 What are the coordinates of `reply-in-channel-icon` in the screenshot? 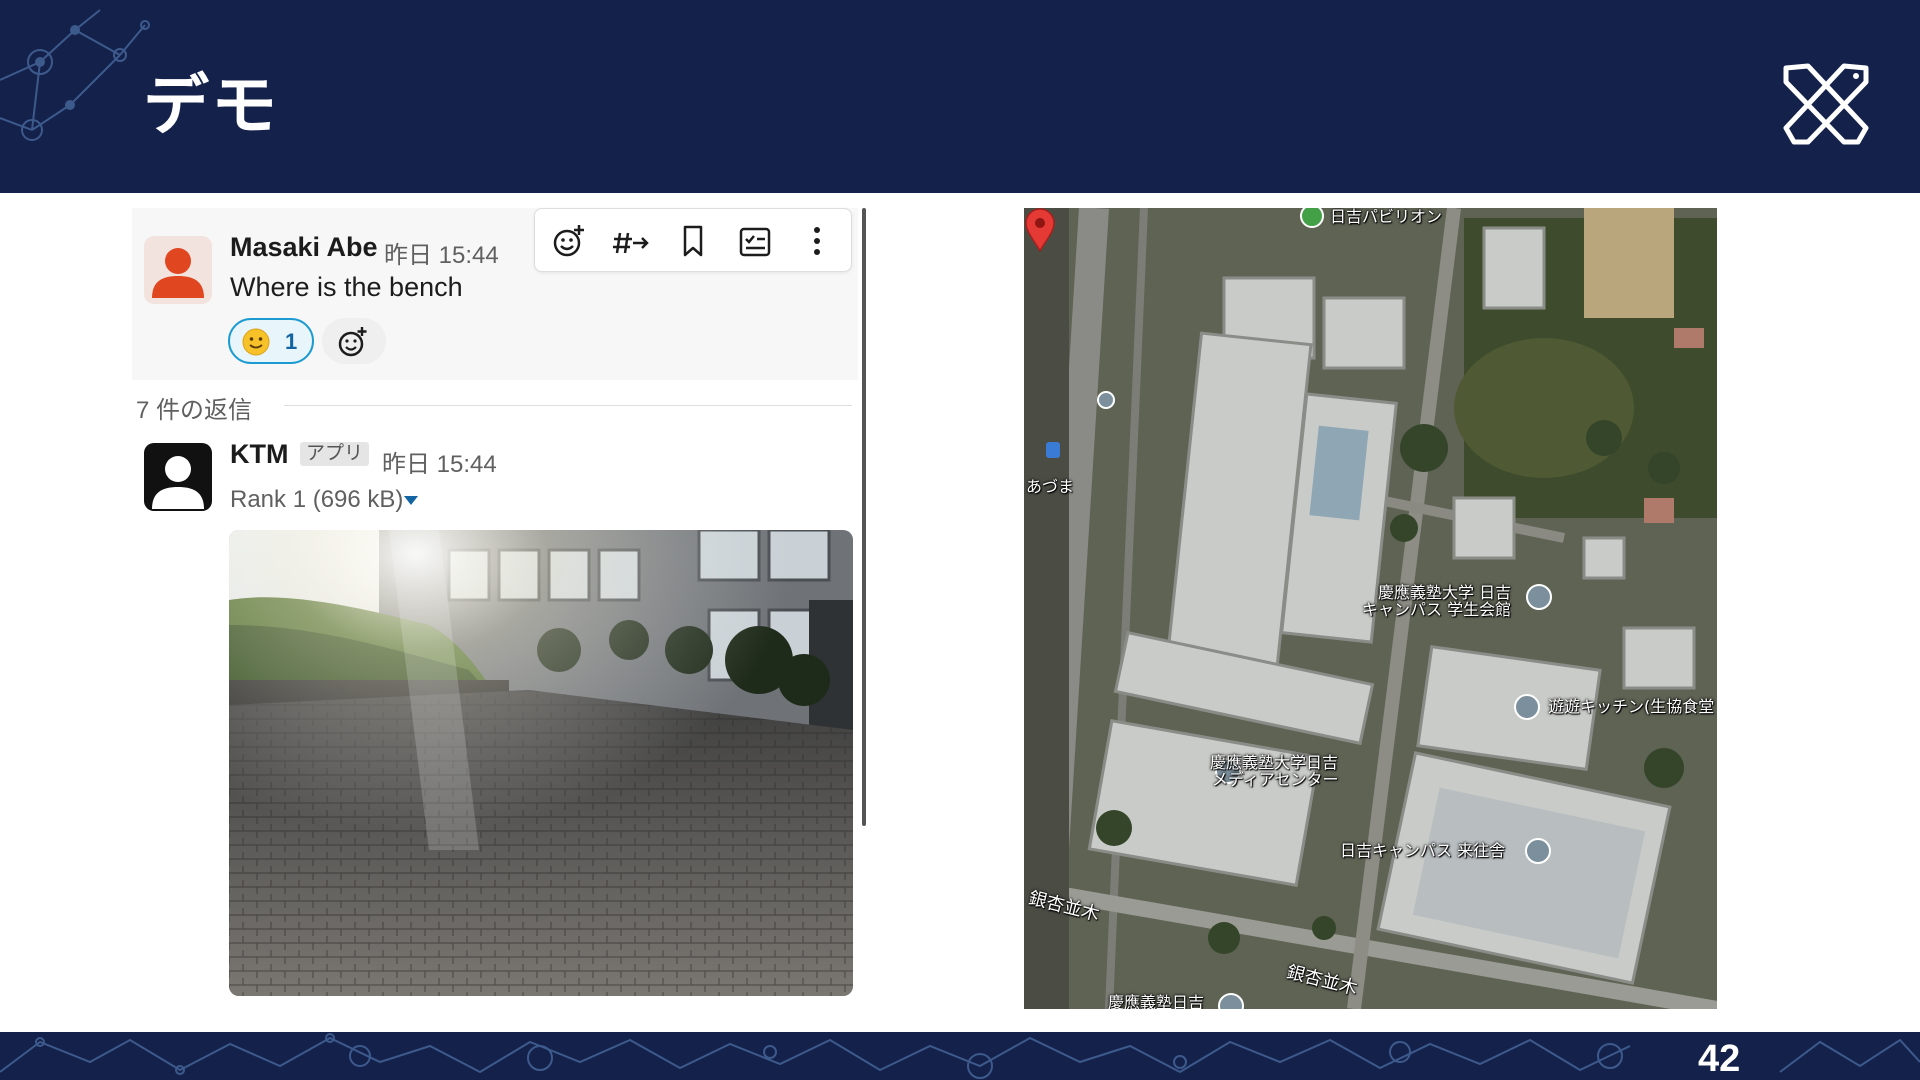 It's located at (631, 241).